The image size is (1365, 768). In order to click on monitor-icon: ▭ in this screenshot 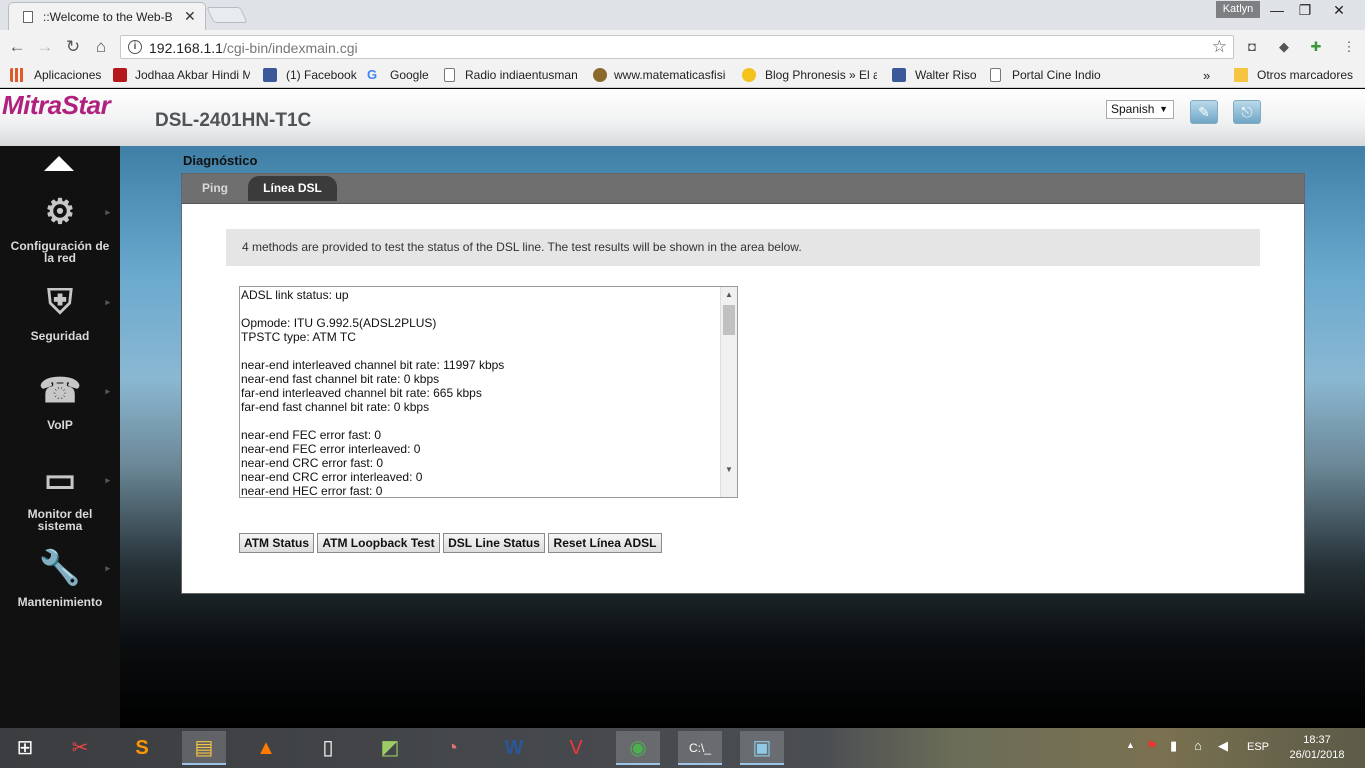, I will do `click(60, 480)`.